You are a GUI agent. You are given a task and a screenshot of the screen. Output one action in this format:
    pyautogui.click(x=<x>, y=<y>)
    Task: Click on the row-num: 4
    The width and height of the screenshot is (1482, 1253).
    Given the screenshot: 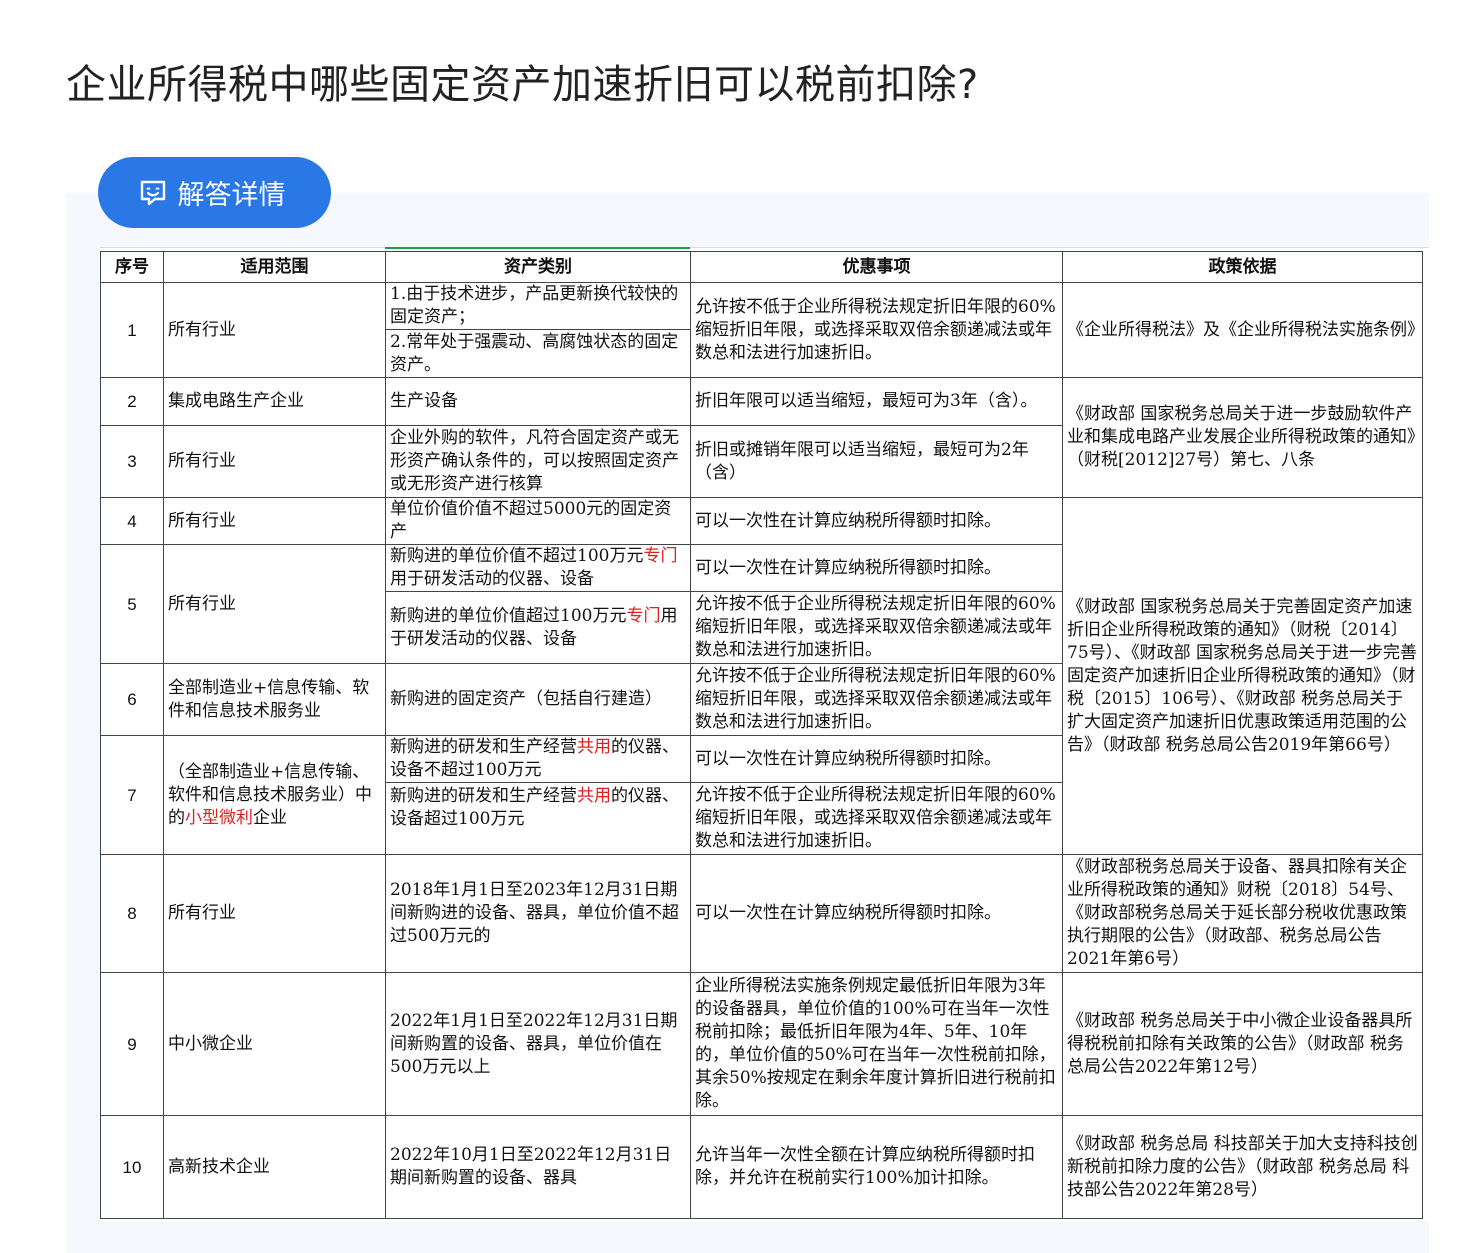 What is the action you would take?
    pyautogui.click(x=132, y=521)
    